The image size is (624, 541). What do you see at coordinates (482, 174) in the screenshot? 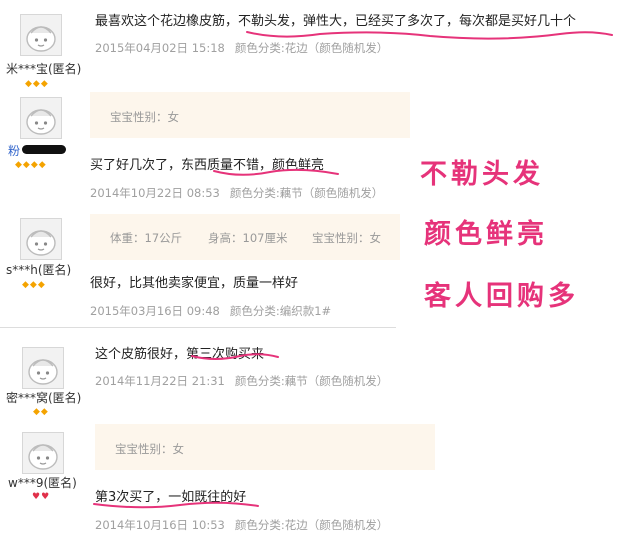
I see `callout-text: 不勒头发` at bounding box center [482, 174].